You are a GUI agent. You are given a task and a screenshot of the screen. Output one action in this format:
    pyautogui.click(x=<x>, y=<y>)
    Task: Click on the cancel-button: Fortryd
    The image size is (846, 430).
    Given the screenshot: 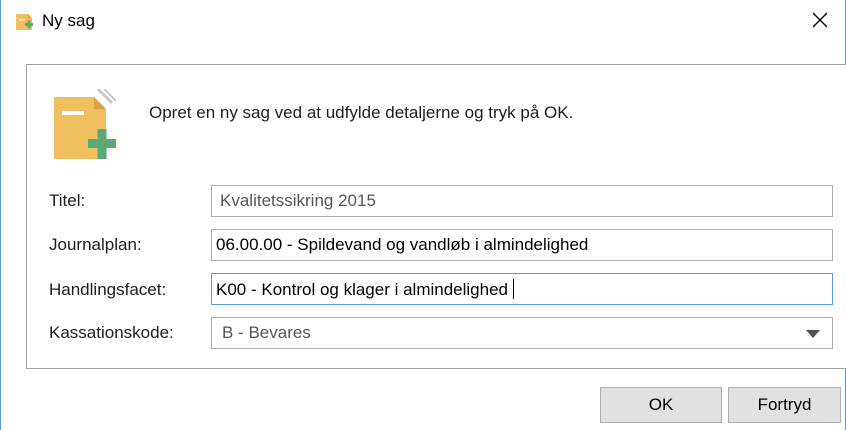 What is the action you would take?
    pyautogui.click(x=784, y=405)
    